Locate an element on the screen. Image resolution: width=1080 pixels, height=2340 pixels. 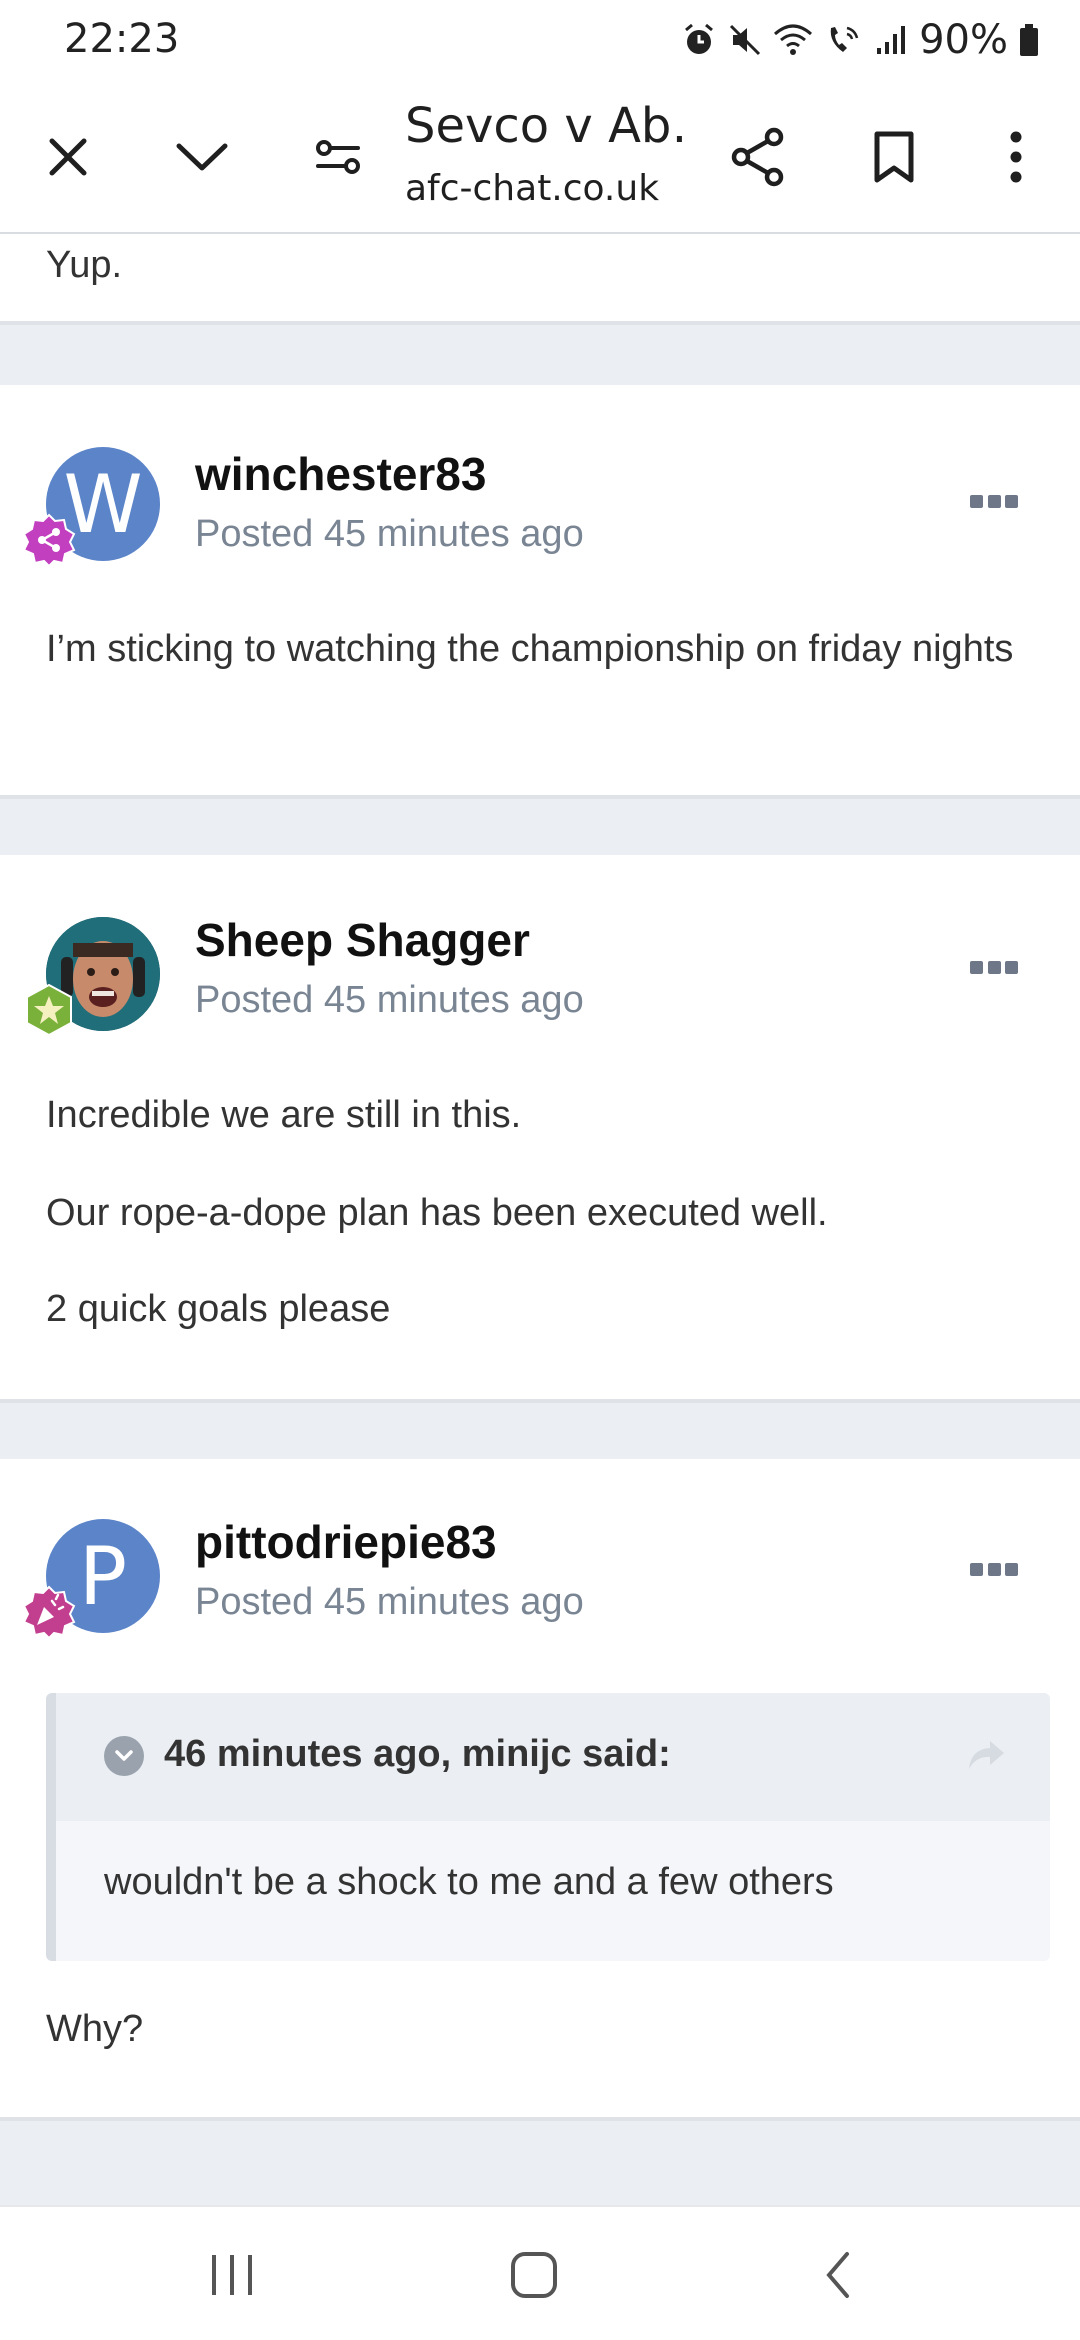
page-controls-icon is located at coordinates (338, 157).